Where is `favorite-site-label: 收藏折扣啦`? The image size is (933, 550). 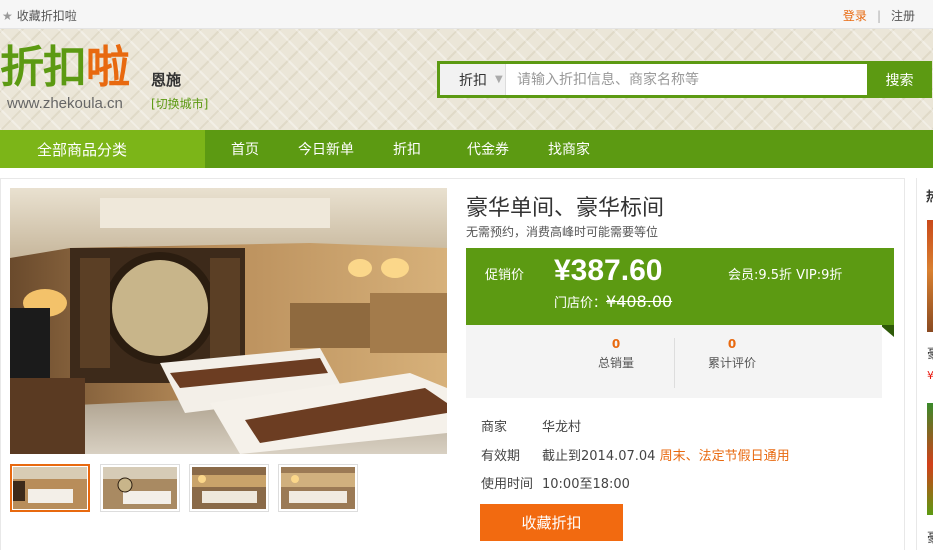
favorite-site-label: 收藏折扣啦 is located at coordinates (46, 16).